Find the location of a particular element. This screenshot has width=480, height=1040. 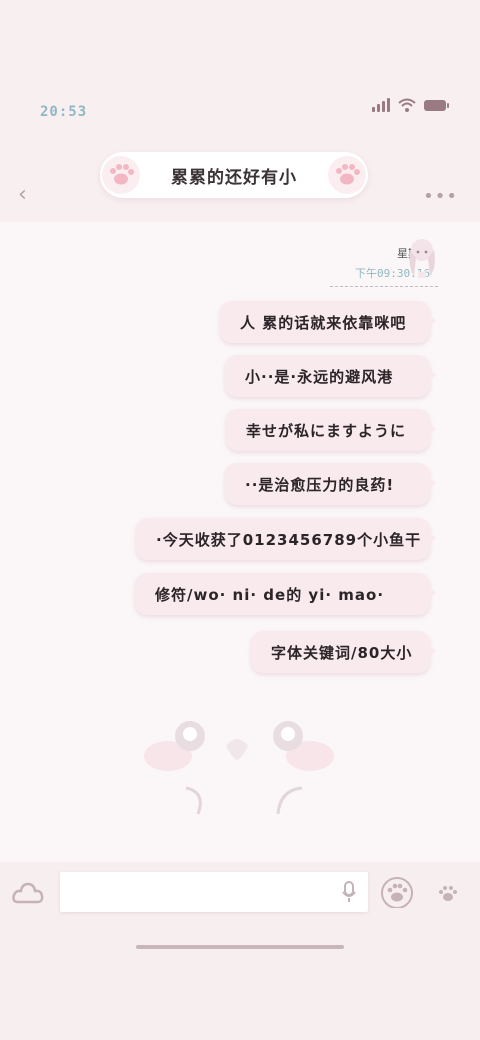

chevron-left-icon: ‹ is located at coordinates (22, 194).